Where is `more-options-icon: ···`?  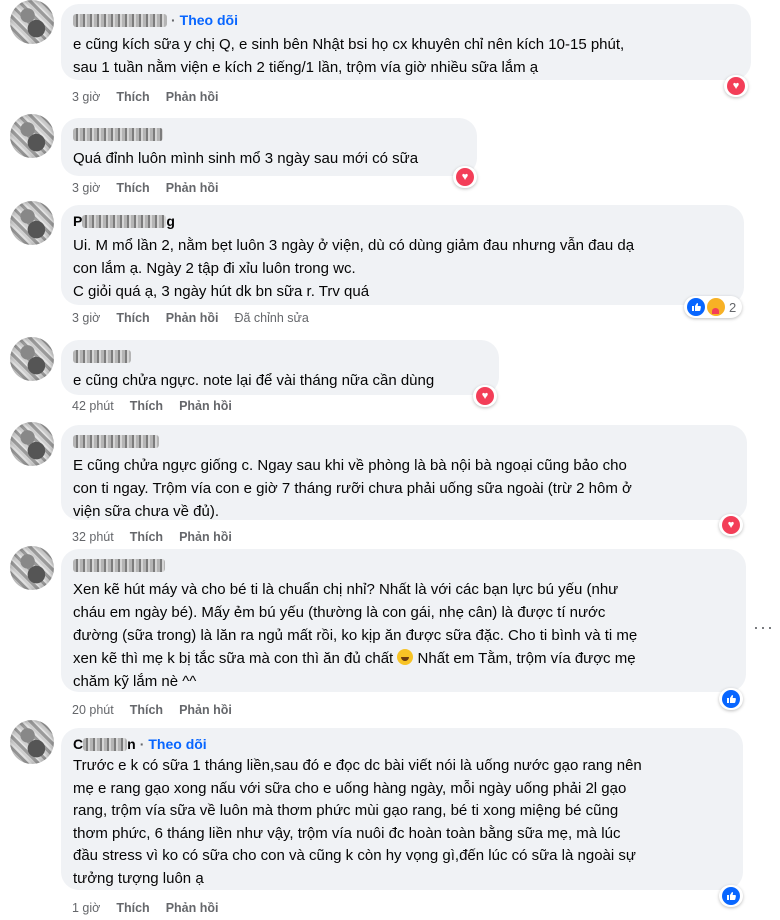 more-options-icon: ··· is located at coordinates (763, 627).